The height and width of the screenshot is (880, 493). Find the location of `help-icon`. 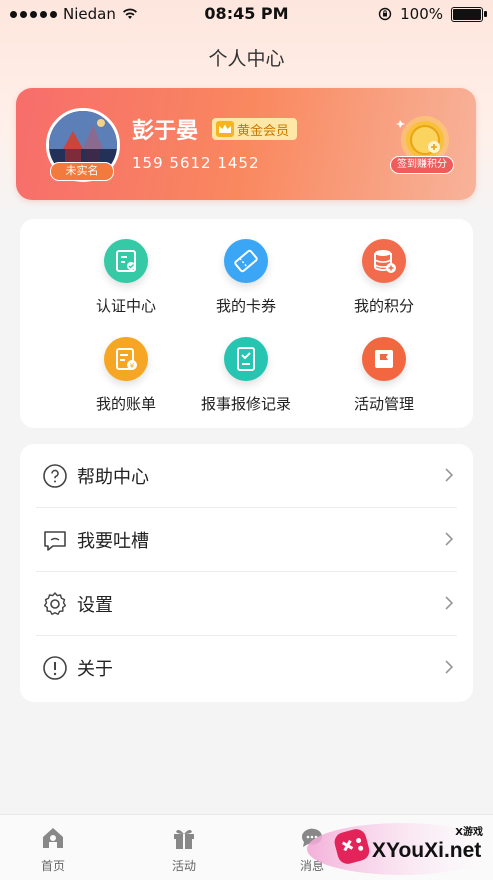

help-icon is located at coordinates (55, 476).